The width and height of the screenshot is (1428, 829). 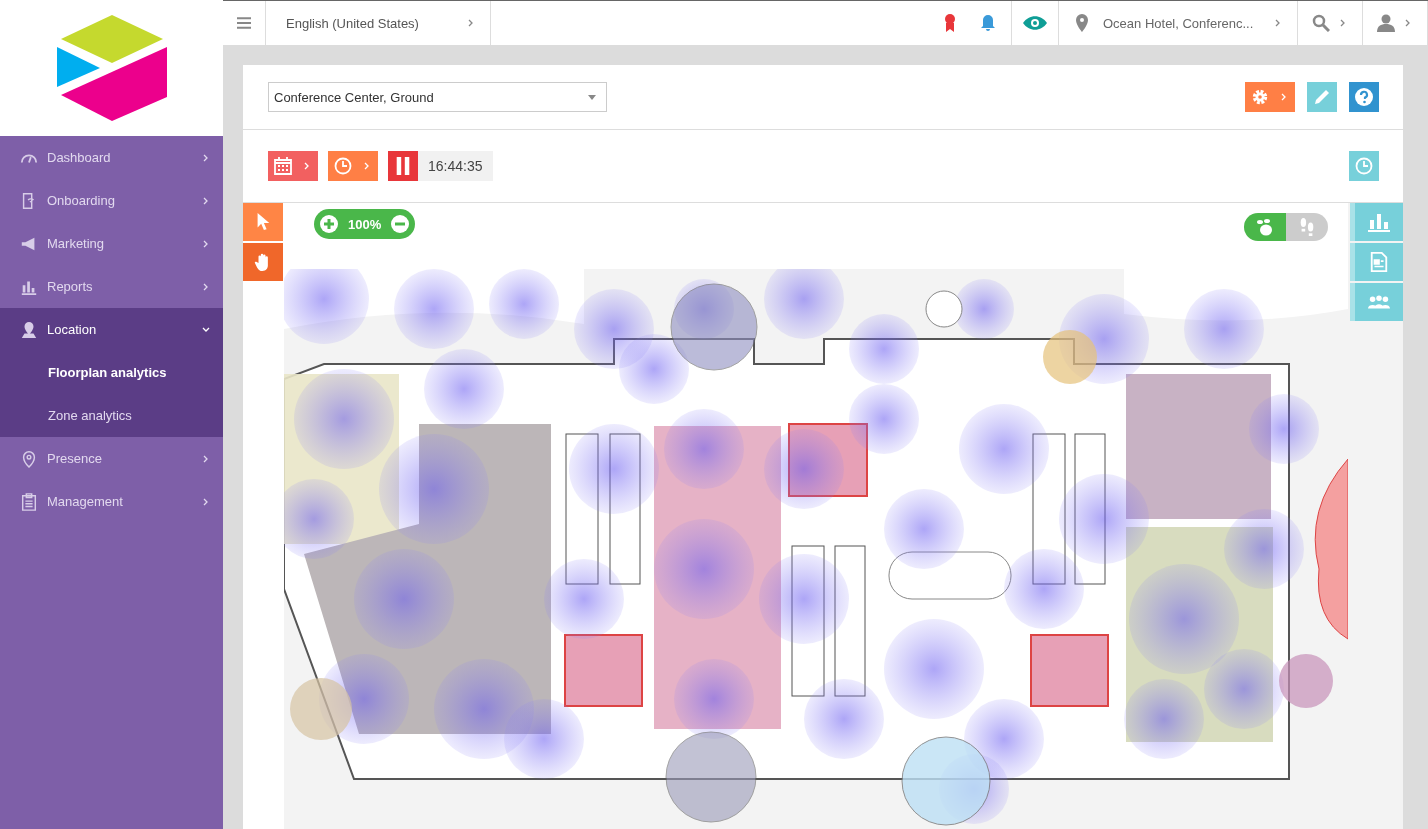 What do you see at coordinates (111, 243) in the screenshot?
I see `nav-item: Marketing` at bounding box center [111, 243].